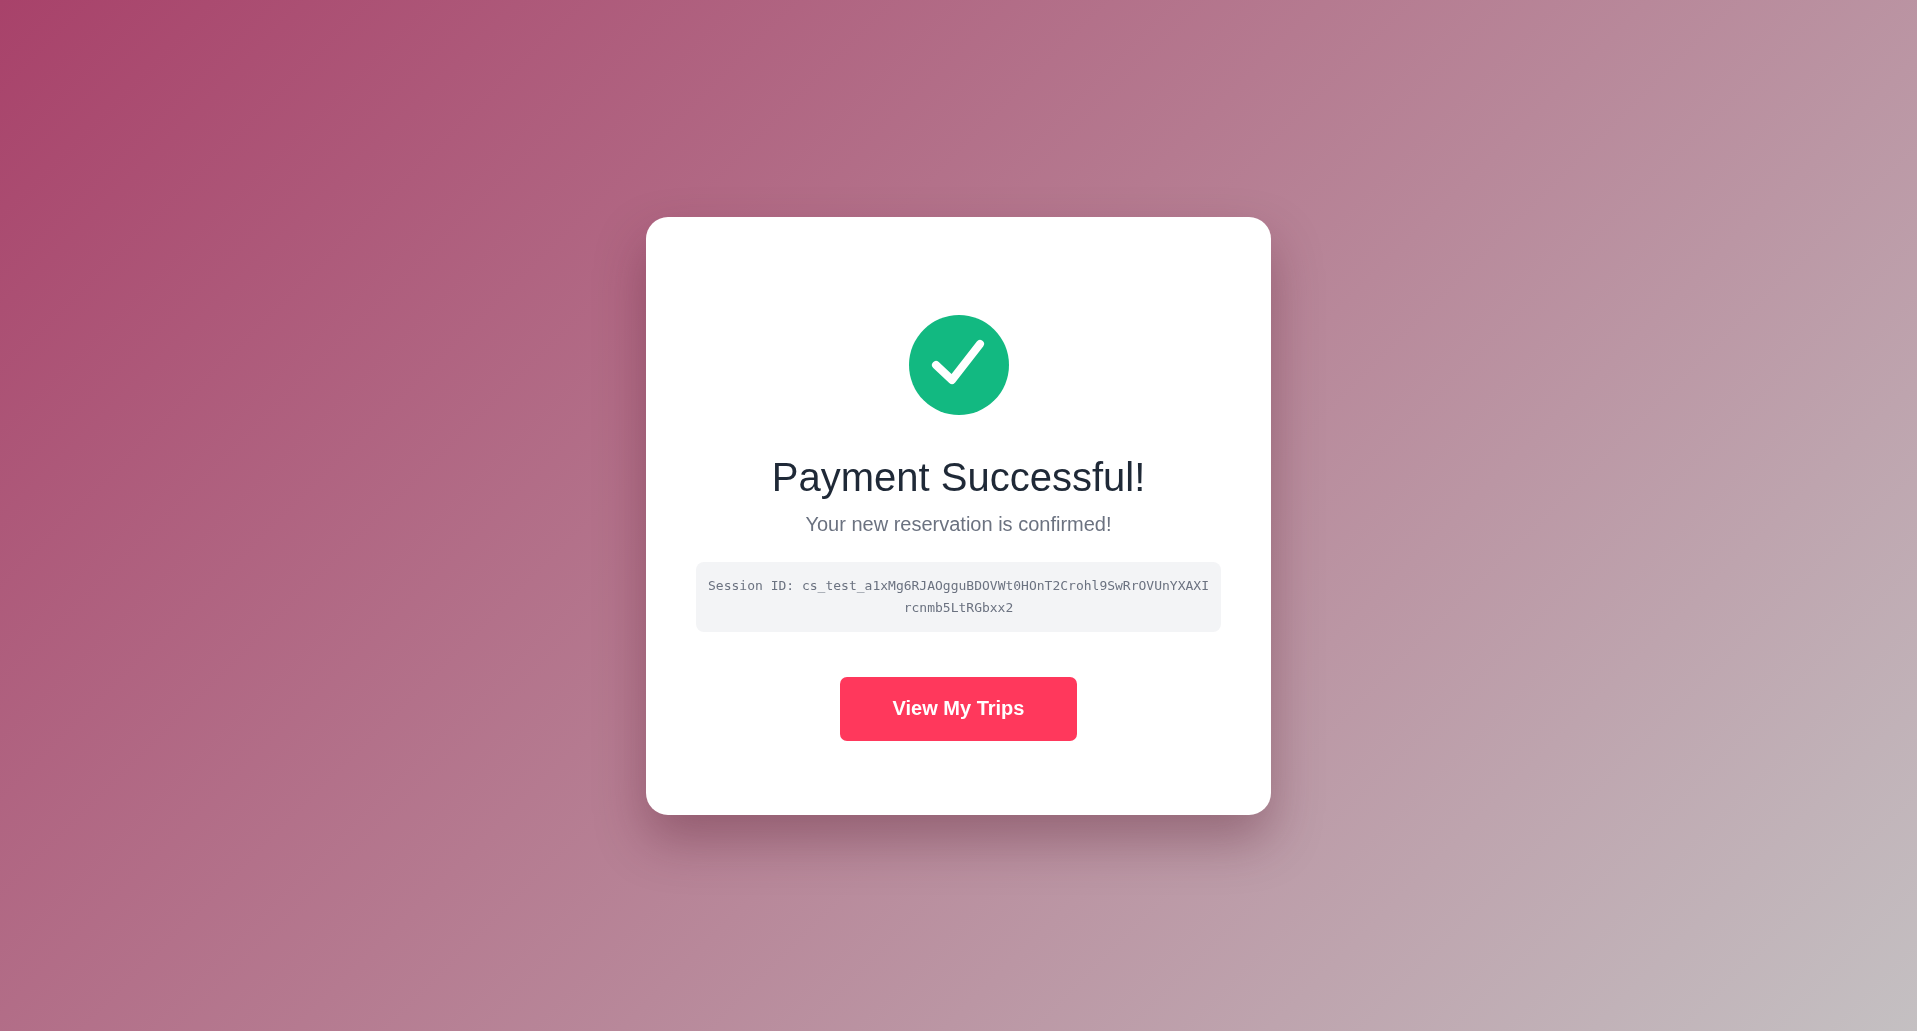 The height and width of the screenshot is (1031, 1917). I want to click on session-id: Session ID: cs_test_a1xMg6RJAOgguBDOVWt0HOnT2Crohl9SwRrOVUnYXAXIrcnmb5LtRGbxx2, so click(958, 596).